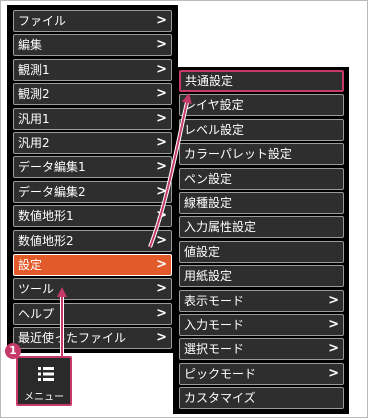  I want to click on menu-button: メニュー, so click(44, 381).